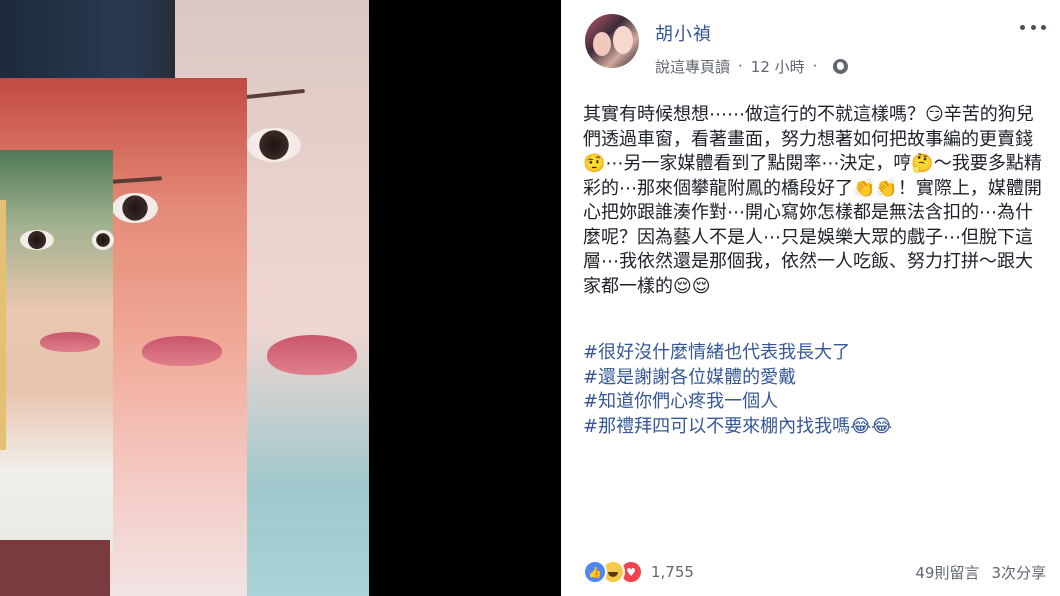  Describe the element at coordinates (778, 66) in the screenshot. I see `post-timestamp: 12 小時` at that location.